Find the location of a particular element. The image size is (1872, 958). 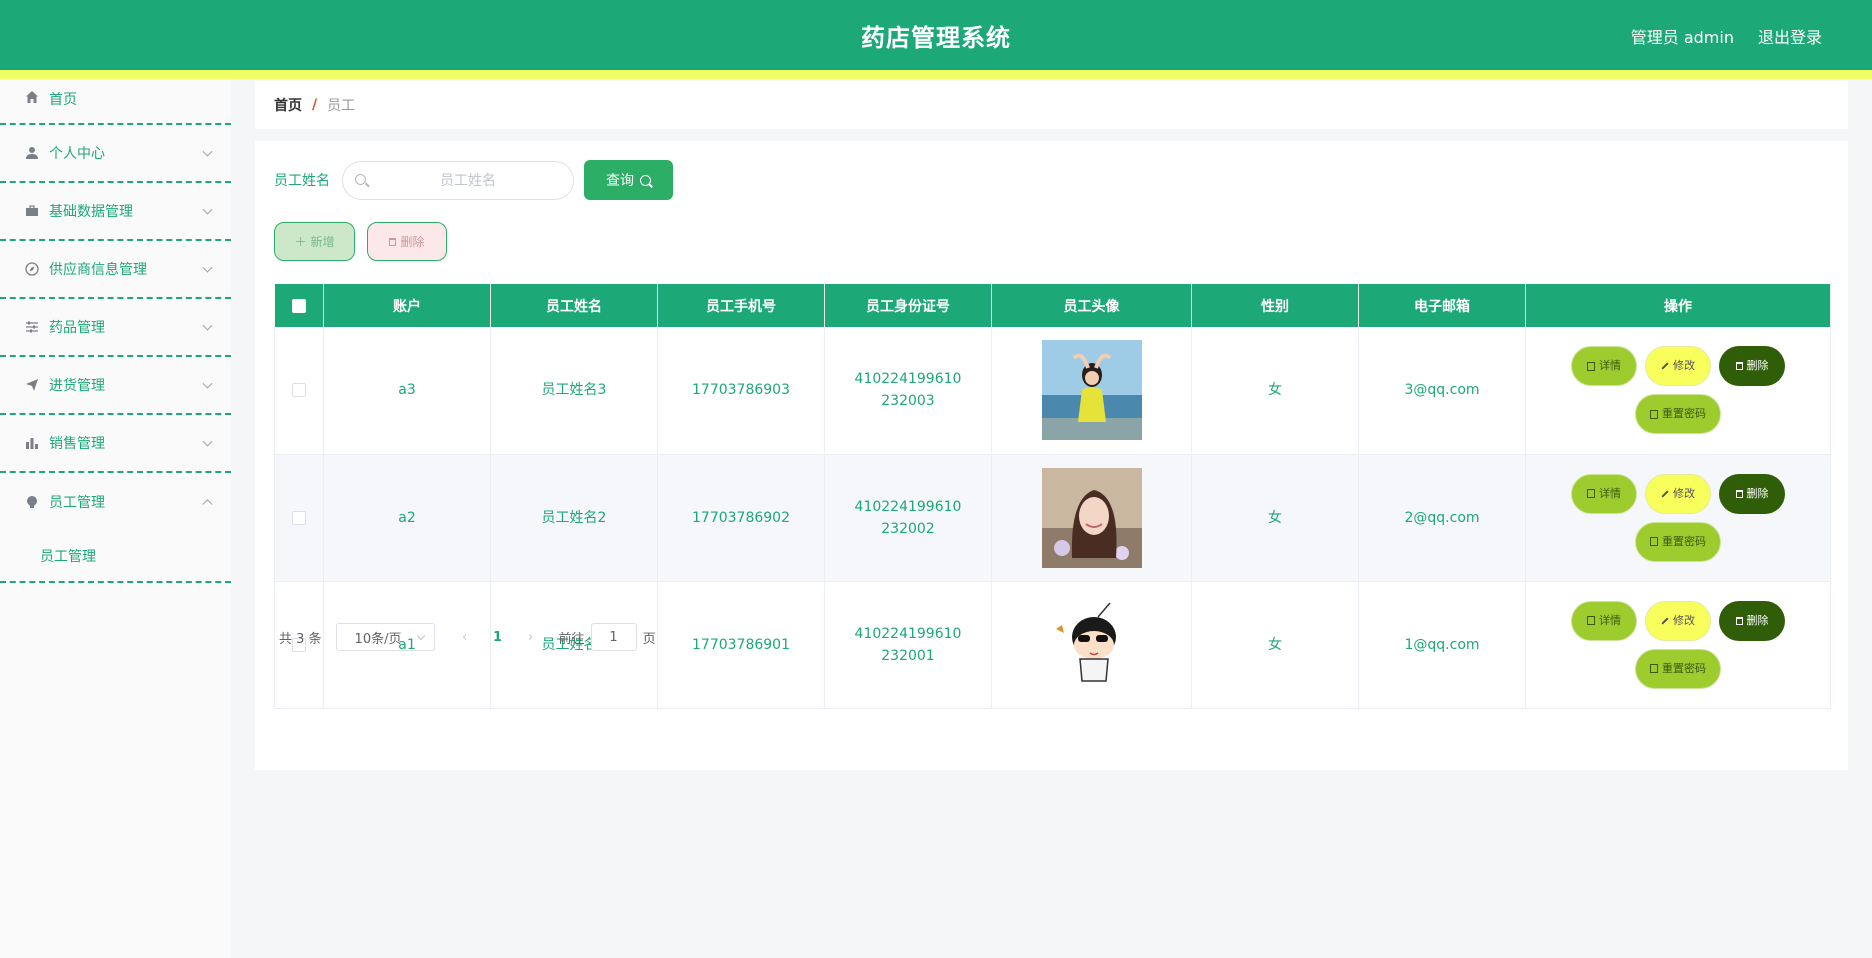

sidebar-item-label: 药品管理 is located at coordinates (77, 328).